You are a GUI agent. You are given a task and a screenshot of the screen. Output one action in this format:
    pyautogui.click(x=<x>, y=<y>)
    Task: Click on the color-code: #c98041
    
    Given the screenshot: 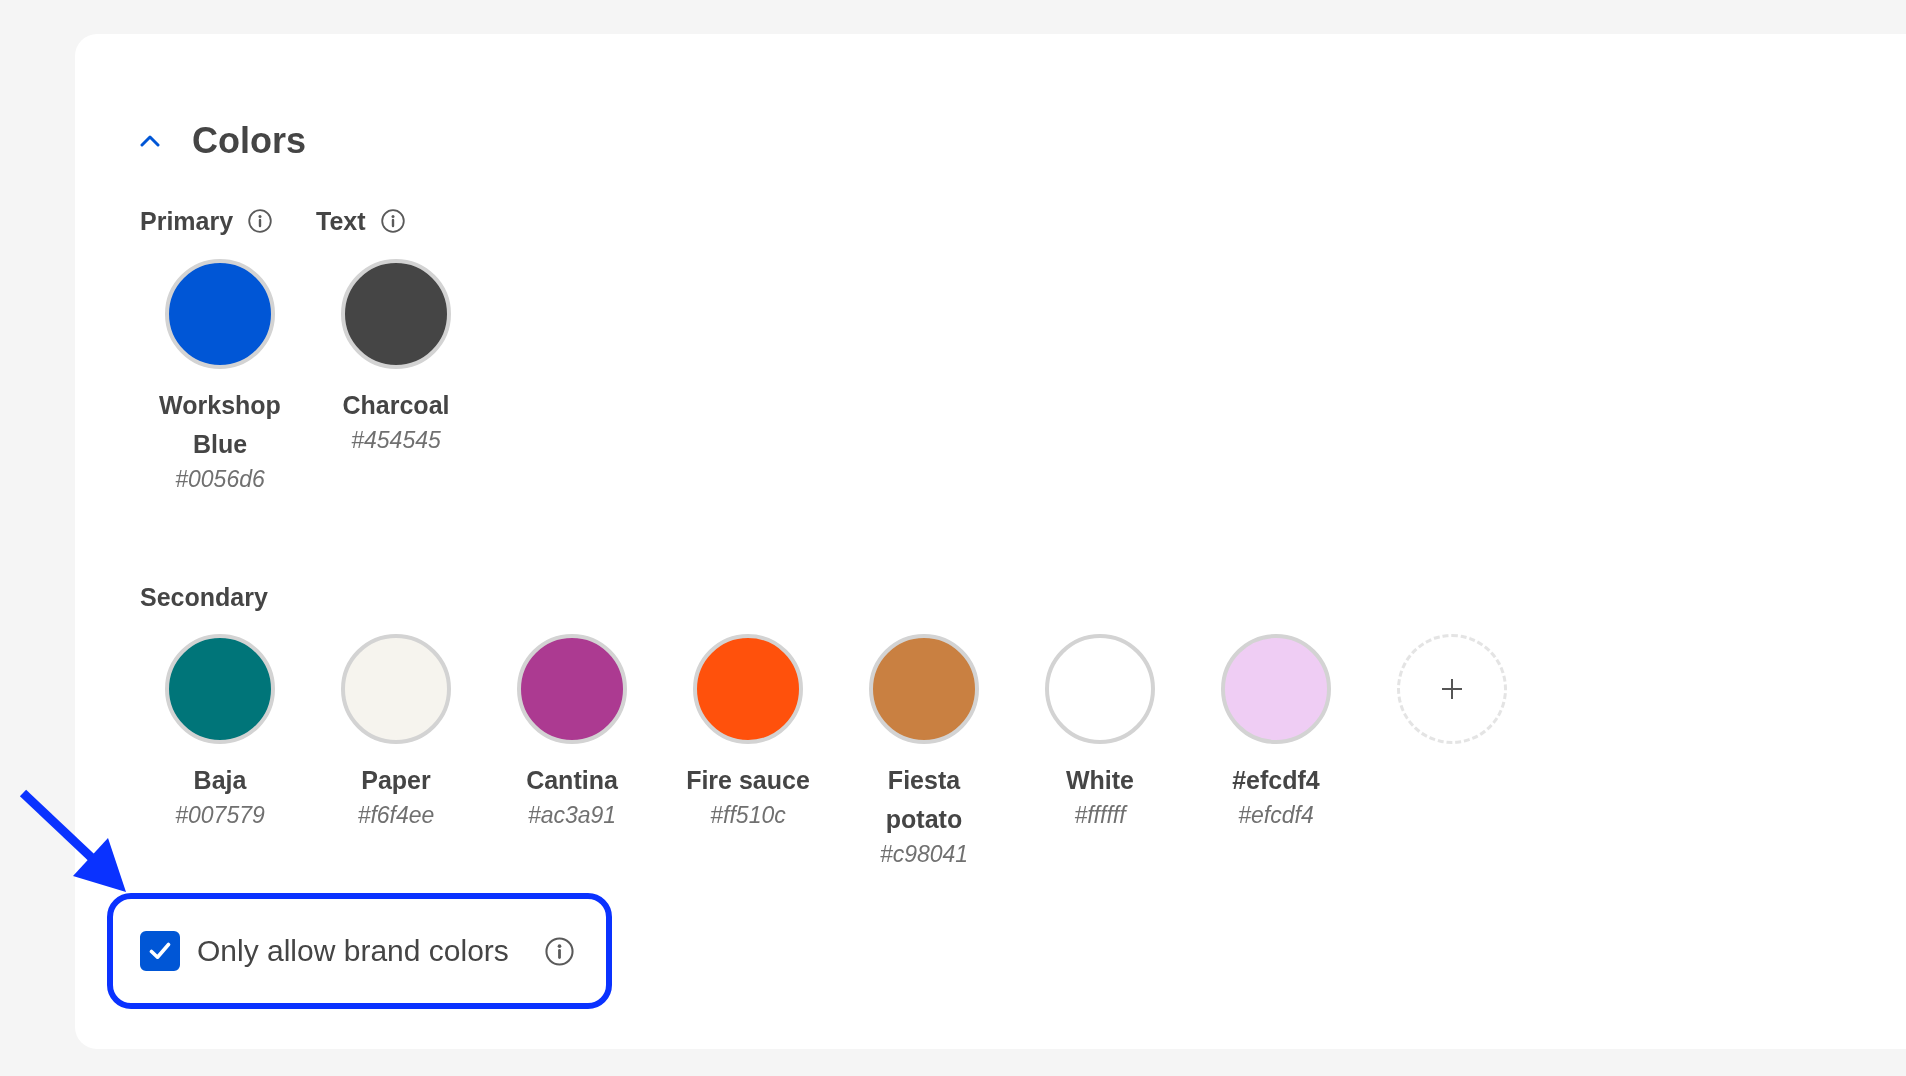 What is the action you would take?
    pyautogui.click(x=924, y=854)
    